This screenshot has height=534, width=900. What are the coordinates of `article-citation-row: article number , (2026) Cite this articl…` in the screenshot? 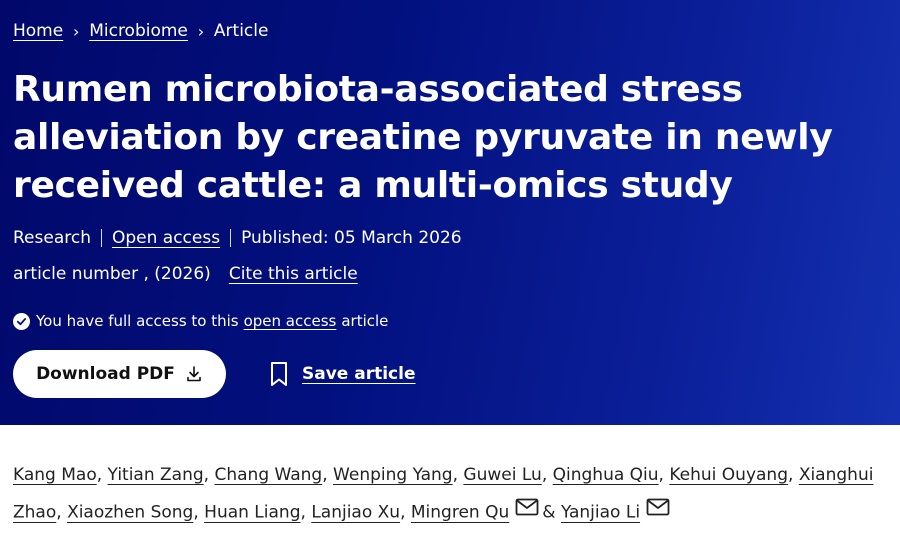 It's located at (185, 274).